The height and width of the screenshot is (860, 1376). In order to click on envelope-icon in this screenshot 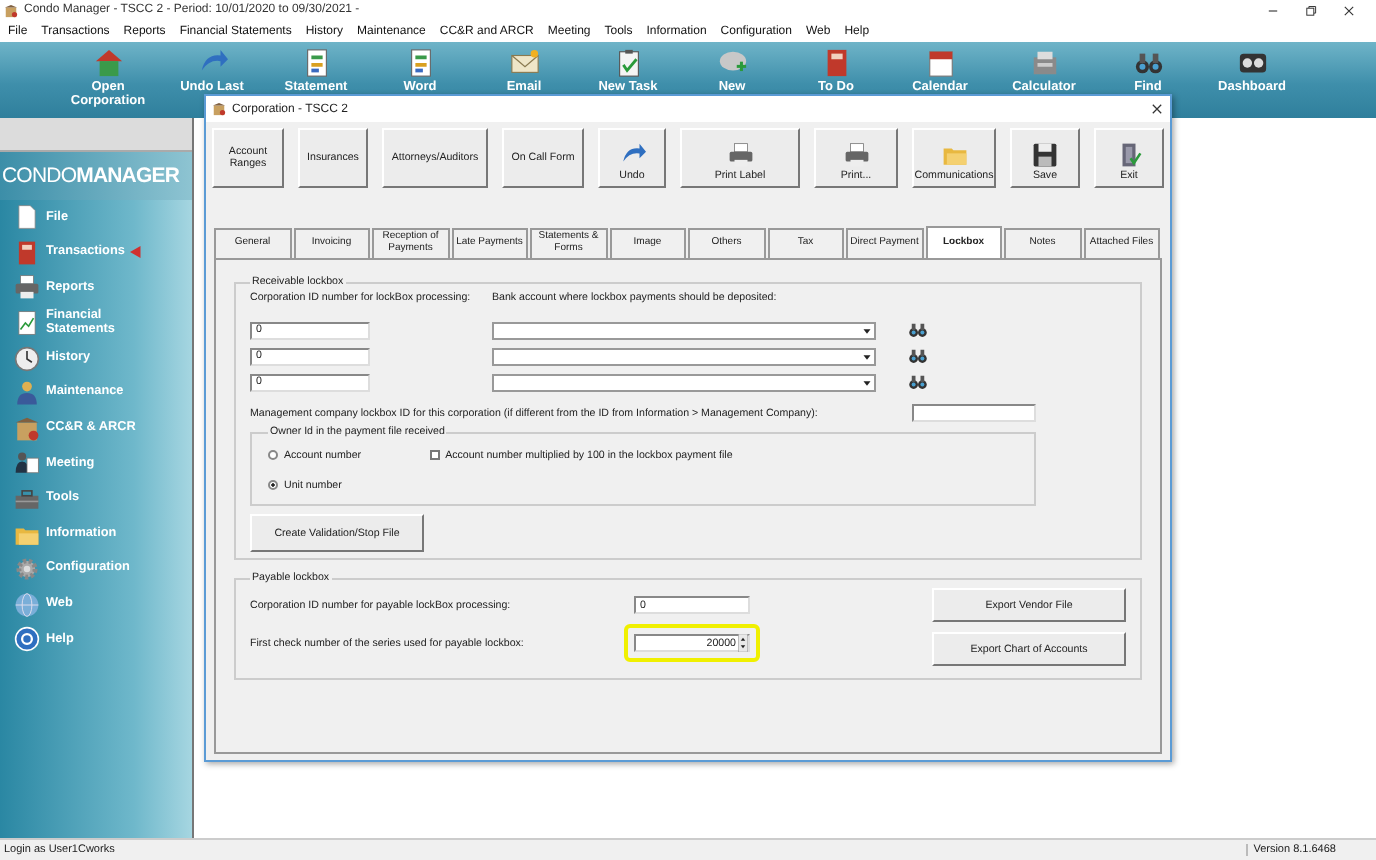, I will do `click(524, 63)`.